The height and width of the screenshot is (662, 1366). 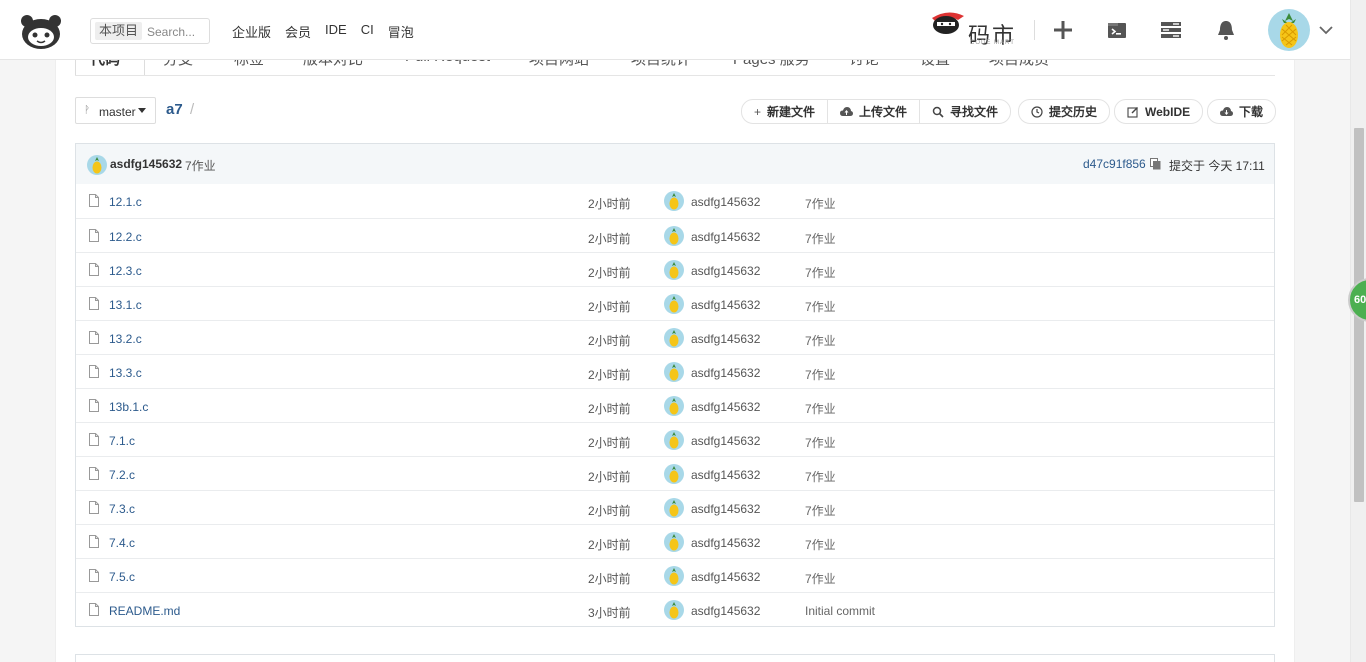 I want to click on file-row: 13b.1.c 2小时前 asdfg145632 7作业, so click(x=675, y=405).